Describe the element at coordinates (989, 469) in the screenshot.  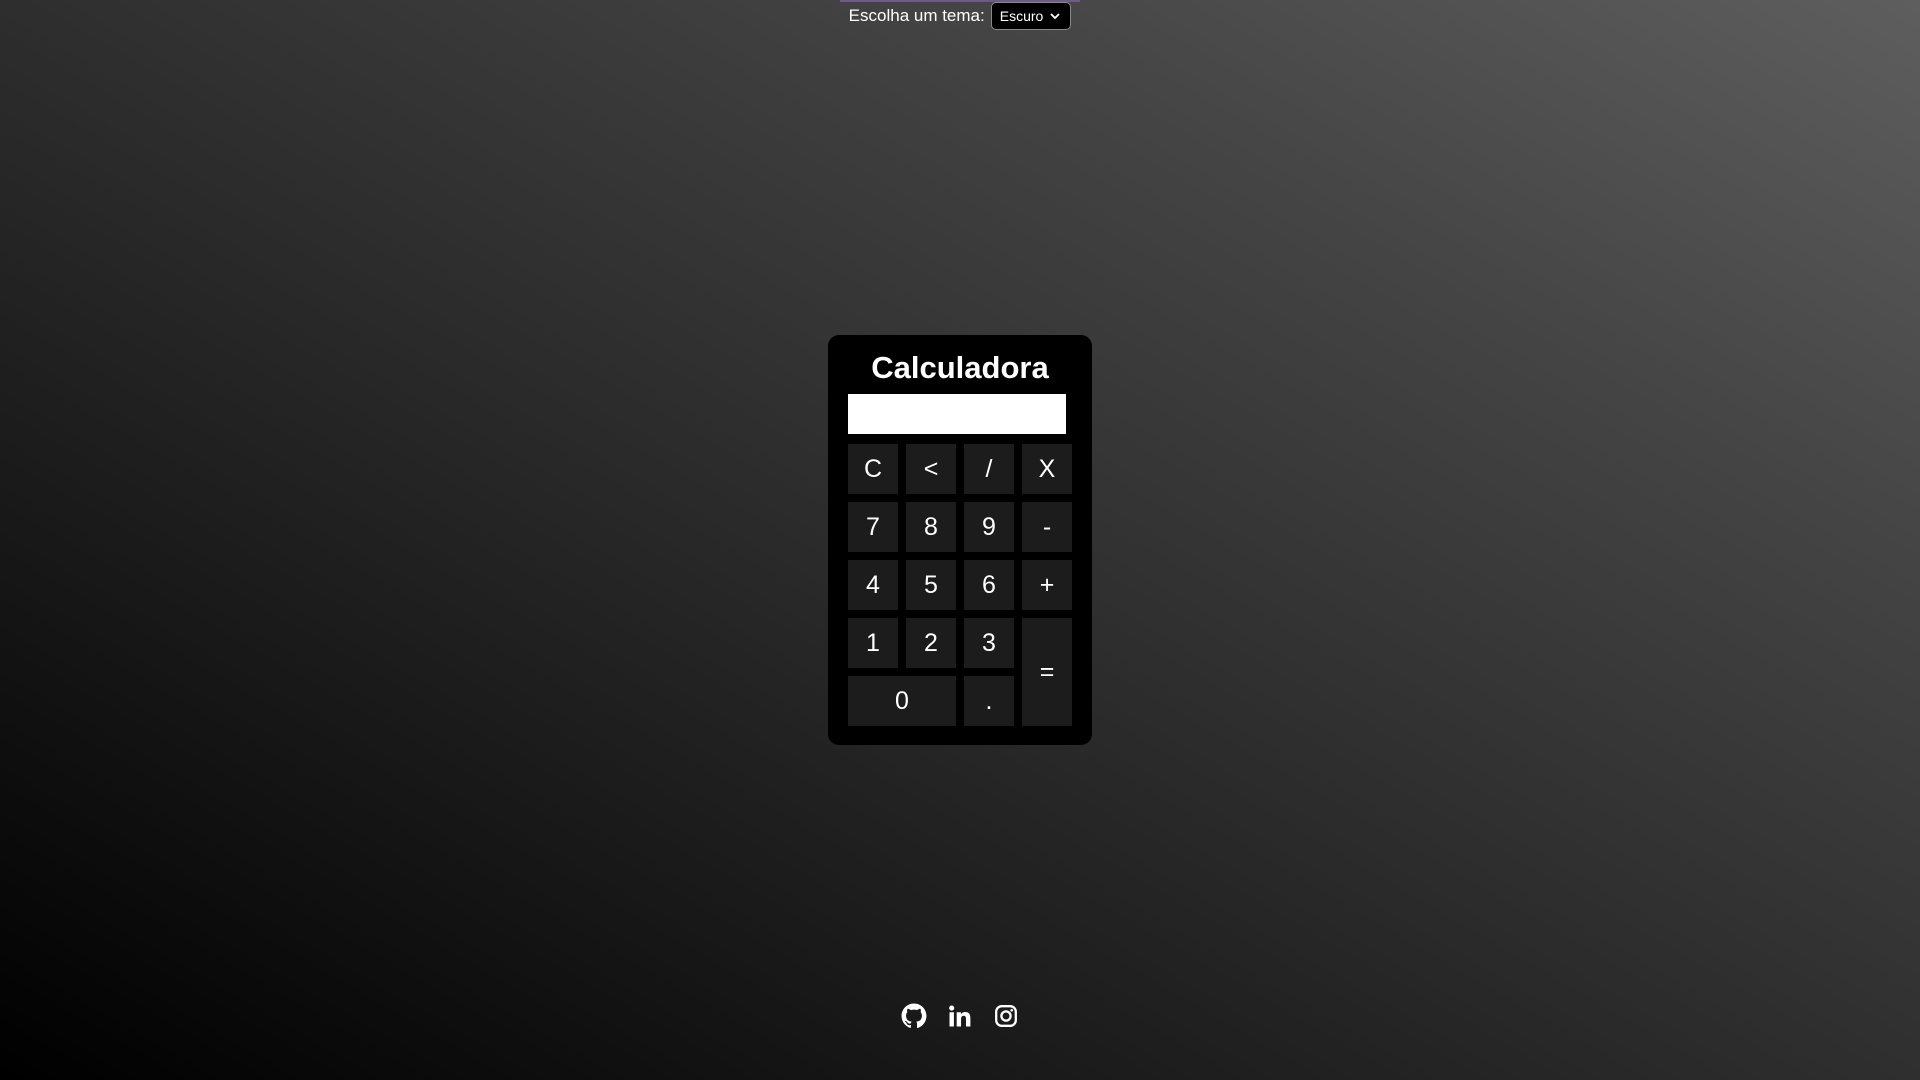
I see `divide-button: /` at that location.